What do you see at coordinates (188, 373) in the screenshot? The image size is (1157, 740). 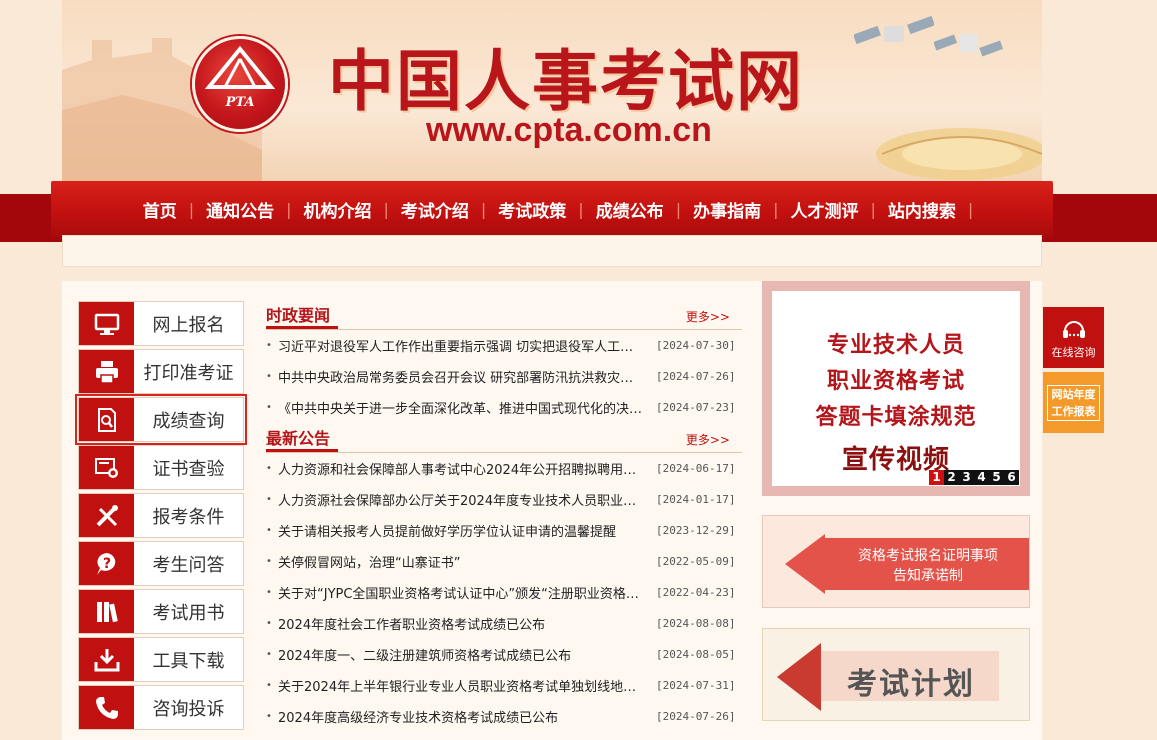 I see `menu-item-label: 打印准考证` at bounding box center [188, 373].